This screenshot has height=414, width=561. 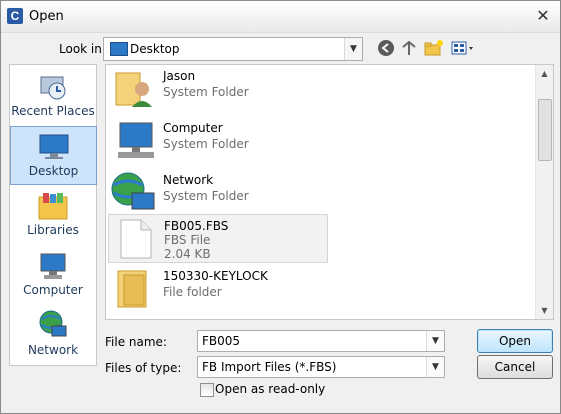 What do you see at coordinates (179, 76) in the screenshot?
I see `file-name: Jason` at bounding box center [179, 76].